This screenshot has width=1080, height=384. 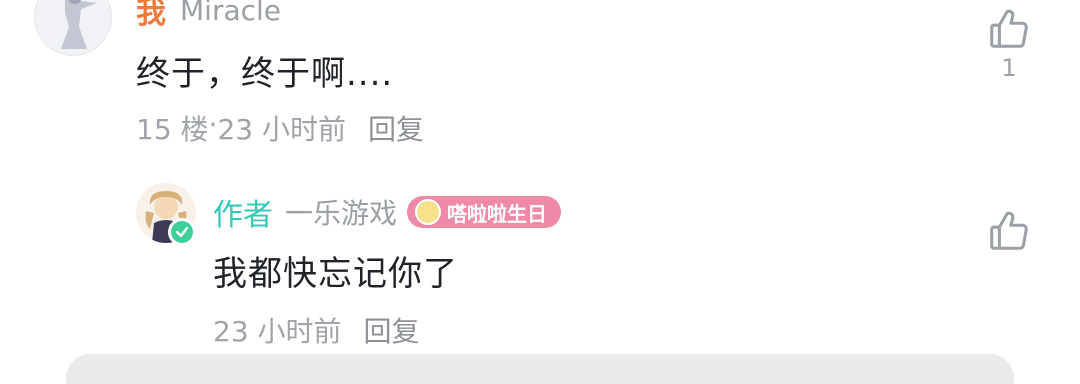 I want to click on comment1-username: Miracle, so click(x=230, y=13).